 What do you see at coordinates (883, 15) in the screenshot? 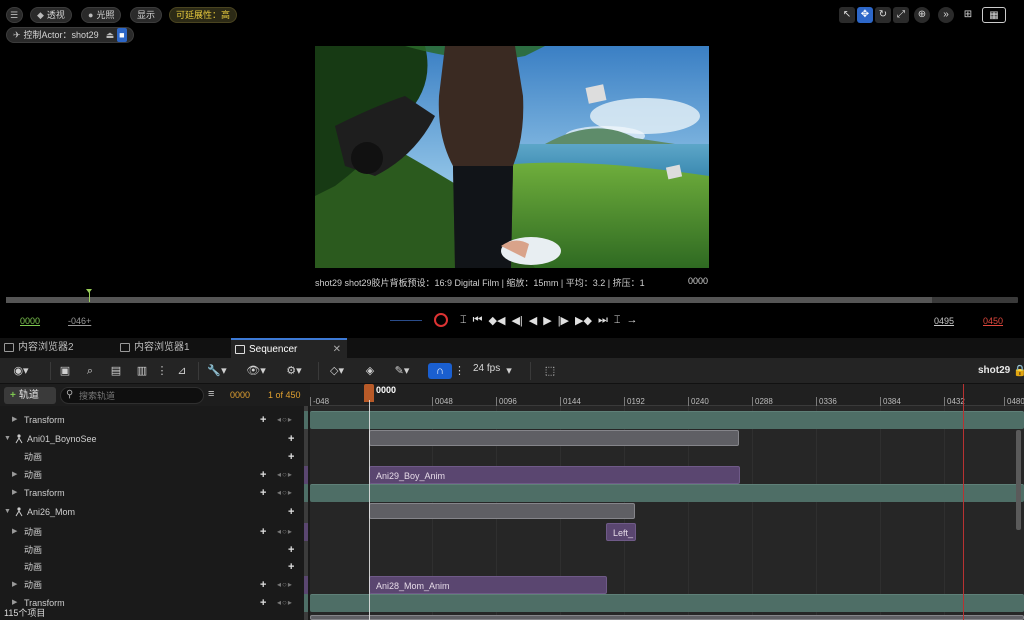
I see `rotate-mode-icon: ↻` at bounding box center [883, 15].